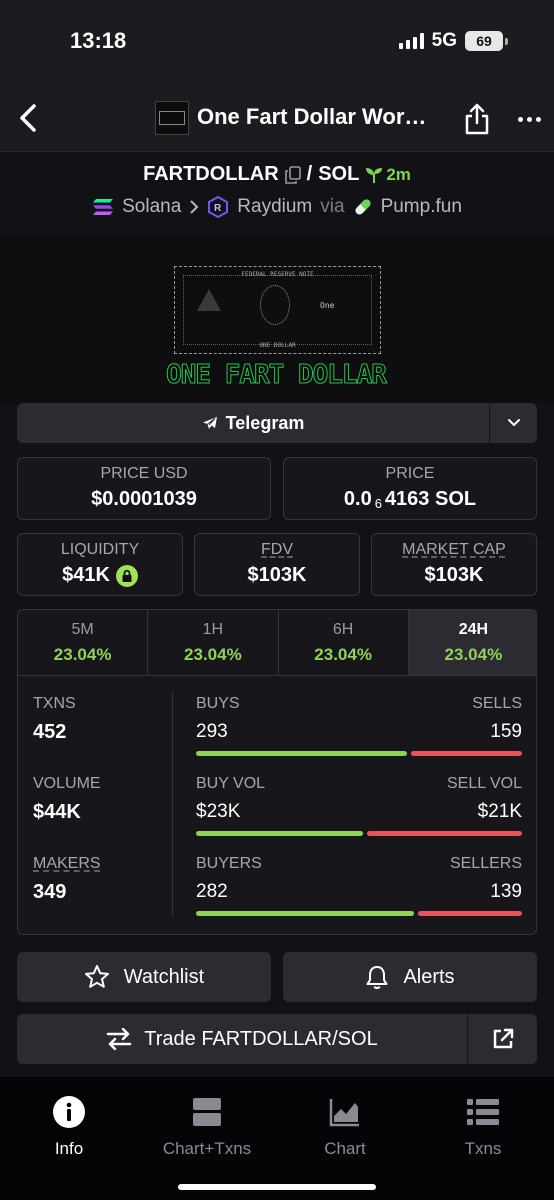 This screenshot has width=554, height=1200. What do you see at coordinates (103, 799) in the screenshot?
I see `volume-stat: VOLUME $44K` at bounding box center [103, 799].